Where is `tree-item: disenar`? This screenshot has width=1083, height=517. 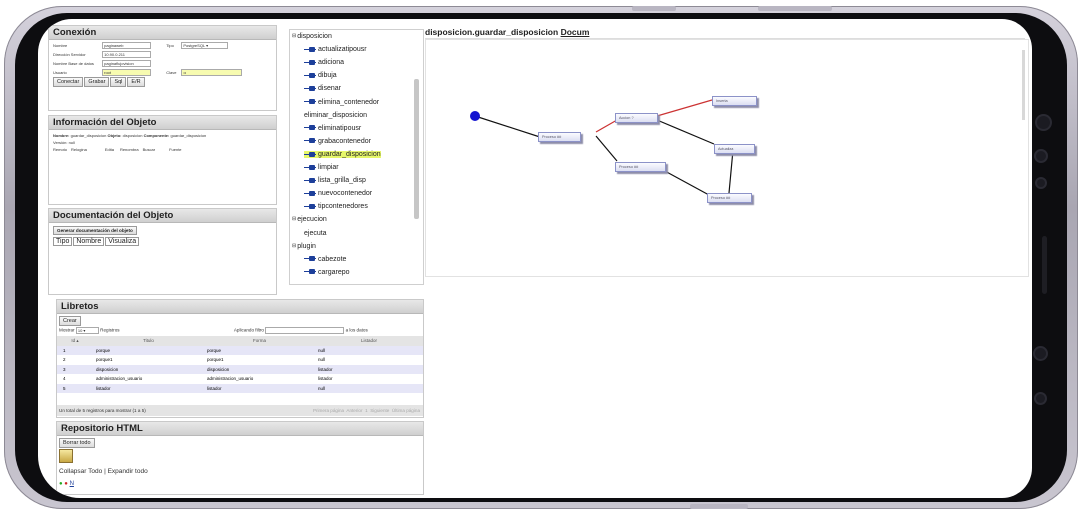 tree-item: disenar is located at coordinates (322, 88).